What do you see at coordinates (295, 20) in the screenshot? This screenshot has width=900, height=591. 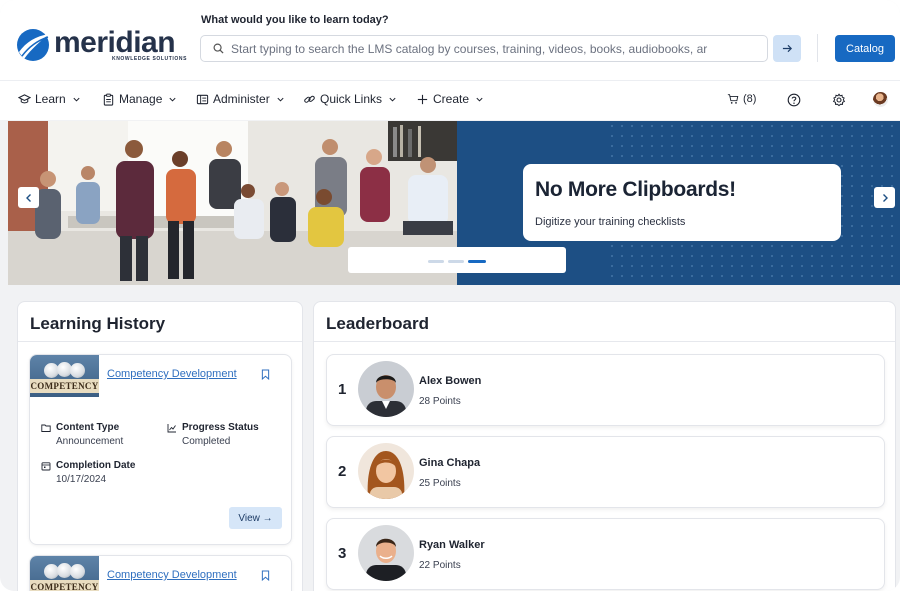 I see `search-prompt: What would you like to learn today?` at bounding box center [295, 20].